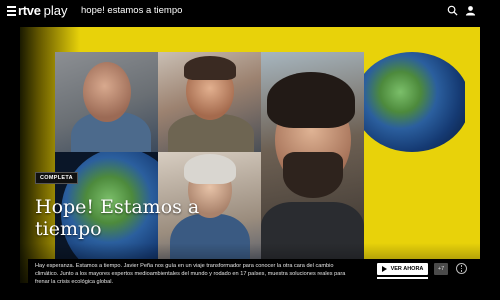 The height and width of the screenshot is (300, 500). What do you see at coordinates (441, 269) in the screenshot?
I see `age-rating-badge: +7` at bounding box center [441, 269].